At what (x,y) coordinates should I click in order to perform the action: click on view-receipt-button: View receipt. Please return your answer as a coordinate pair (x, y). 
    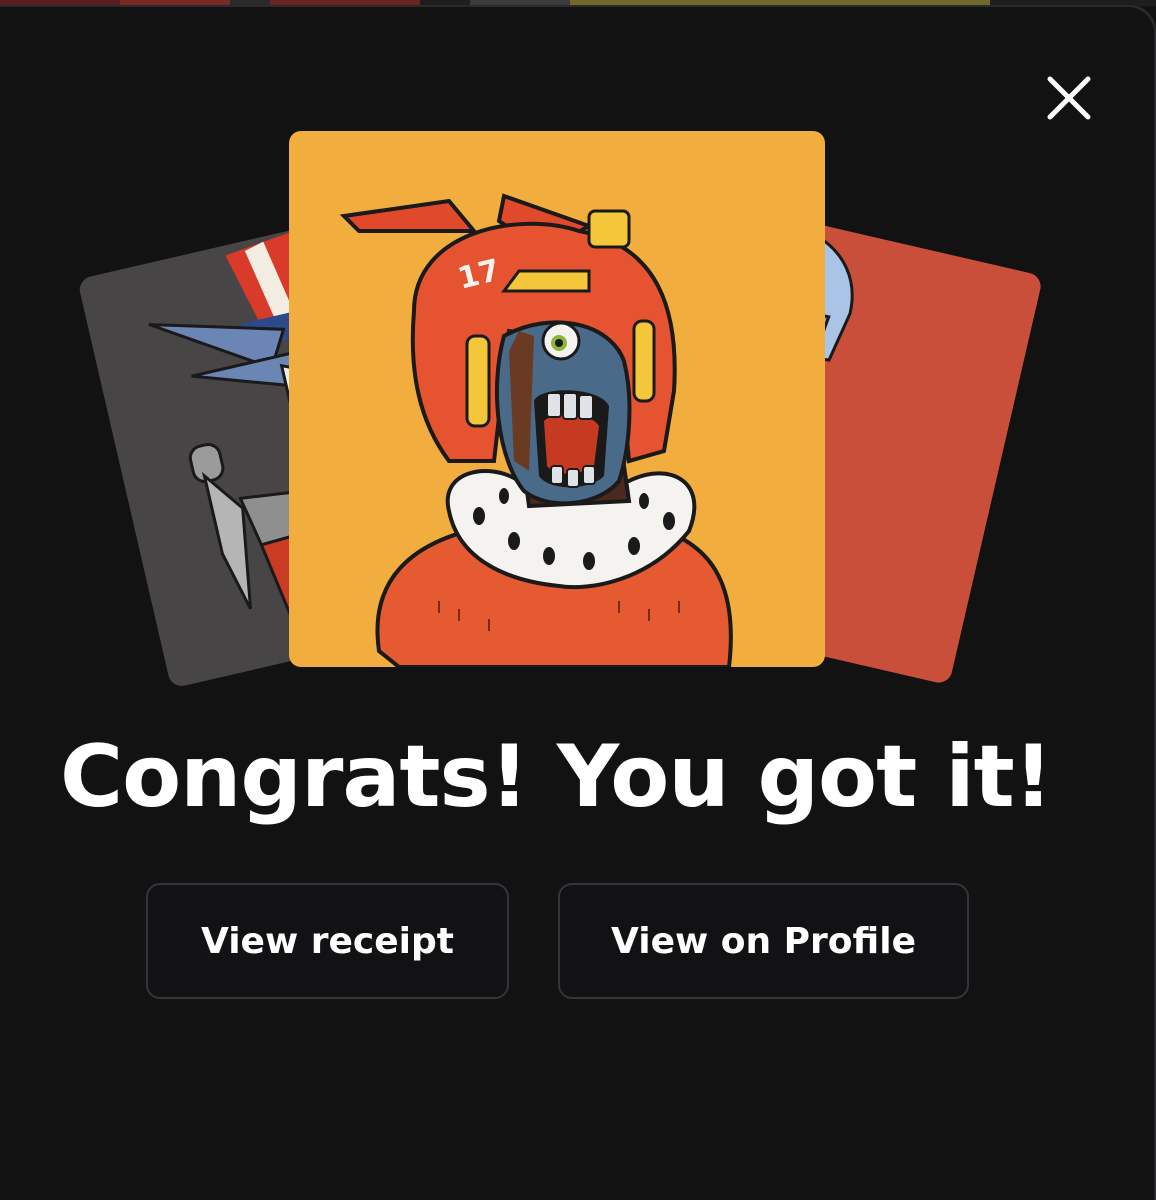
    Looking at the image, I should click on (327, 941).